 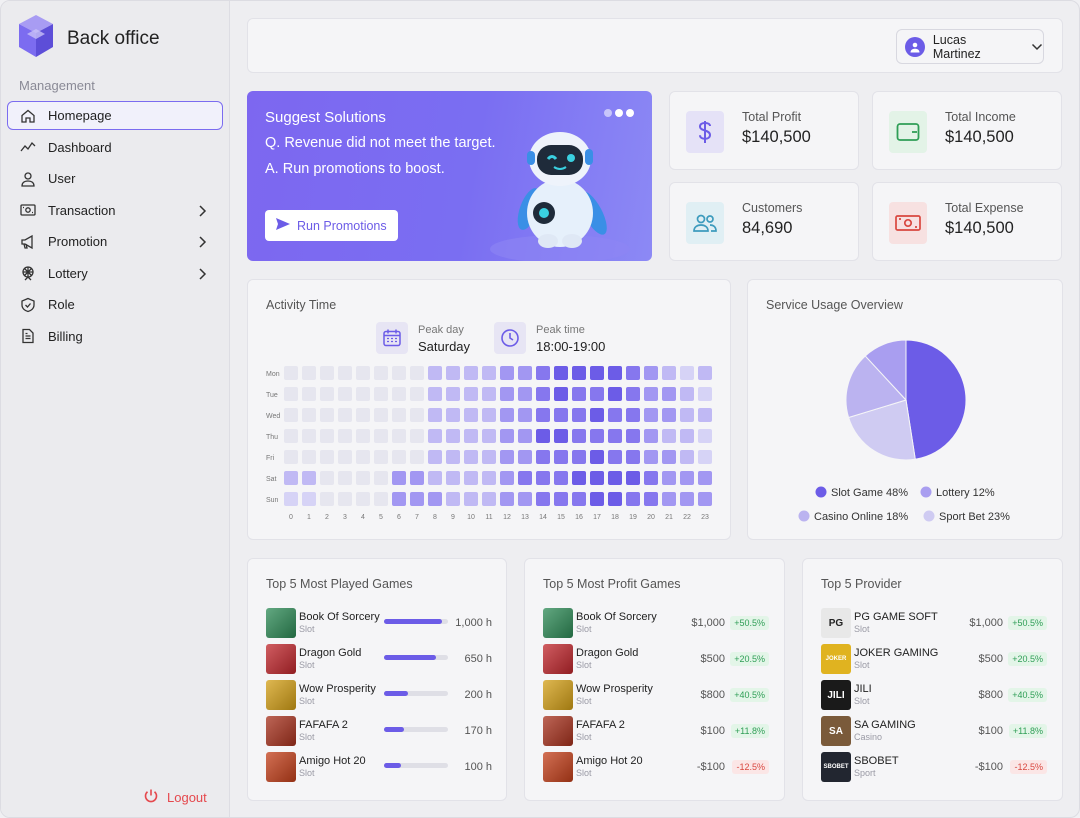 What do you see at coordinates (656, 696) in the screenshot?
I see `list-item: Wow Prosperity Slot $800 +40.5%` at bounding box center [656, 696].